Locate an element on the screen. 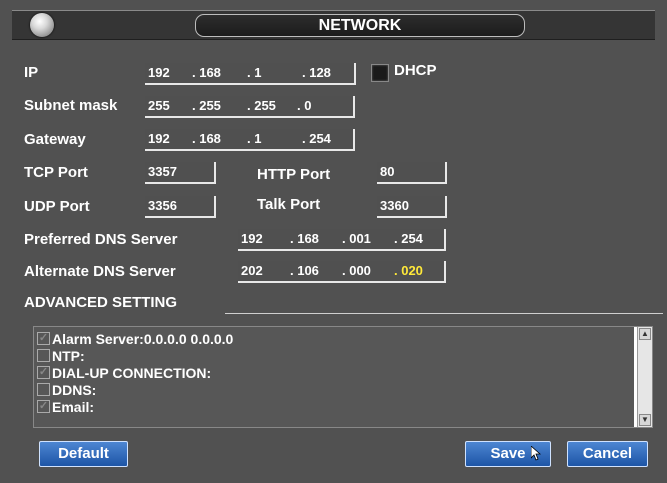 The height and width of the screenshot is (483, 667). dhcp-label: DHCP is located at coordinates (415, 70).